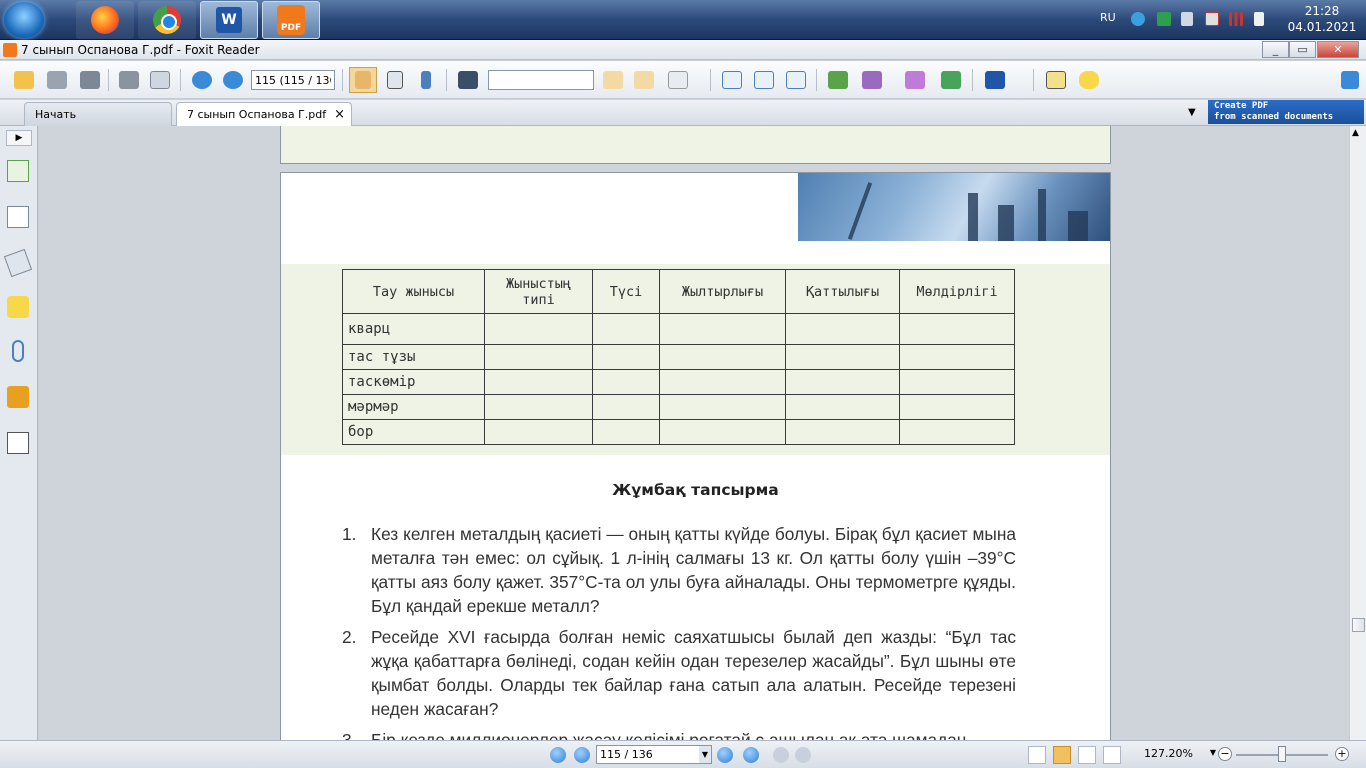 Image resolution: width=1366 pixels, height=768 pixels. Describe the element at coordinates (613, 80) in the screenshot. I see `find-prev-button` at that location.